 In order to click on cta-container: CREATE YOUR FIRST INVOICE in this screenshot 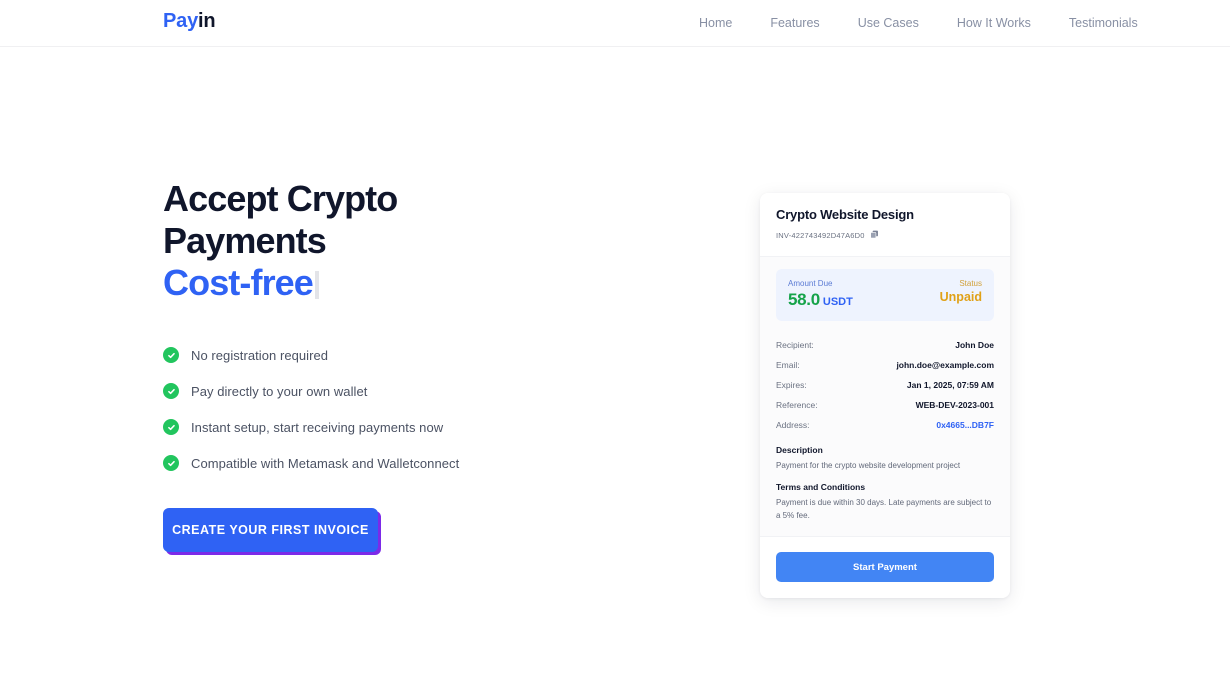, I will do `click(272, 531)`.